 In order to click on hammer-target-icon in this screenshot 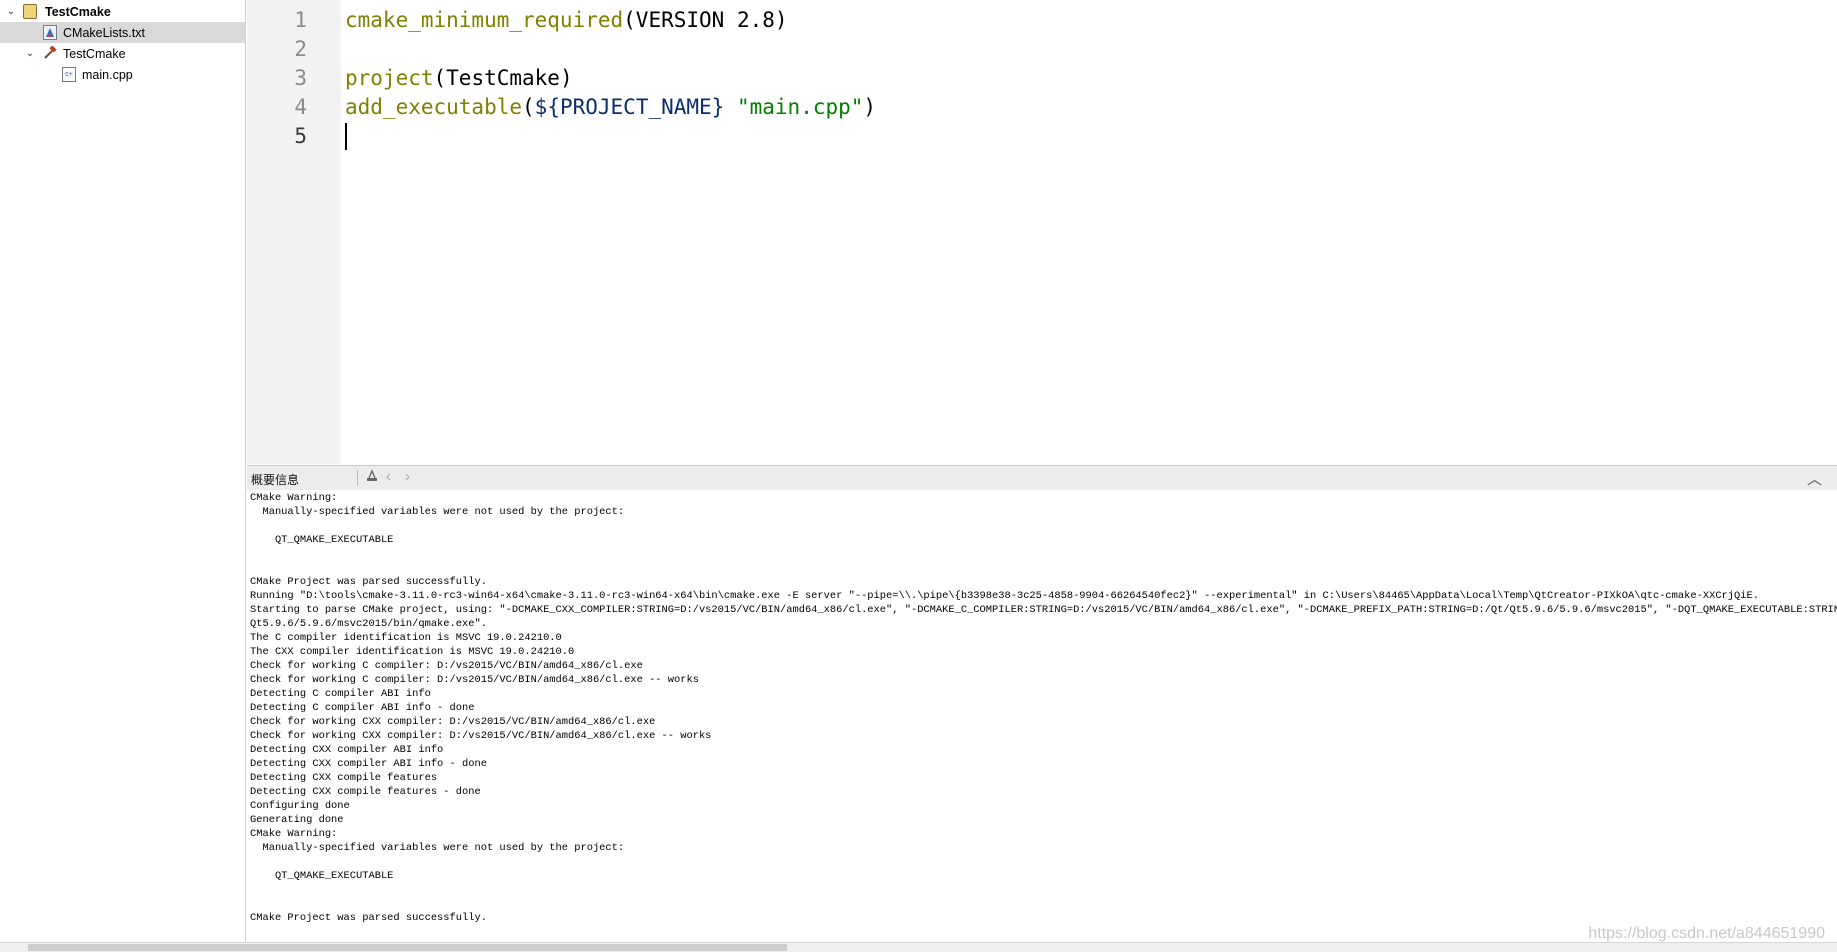, I will do `click(50, 53)`.